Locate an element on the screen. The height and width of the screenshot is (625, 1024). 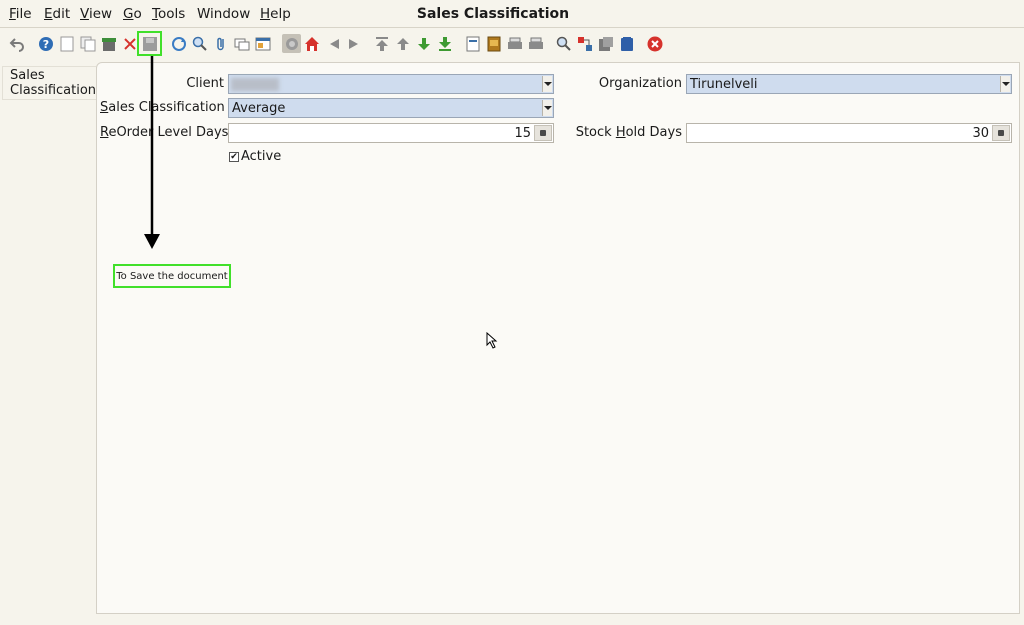
zoom-across-icon is located at coordinates (563, 43).